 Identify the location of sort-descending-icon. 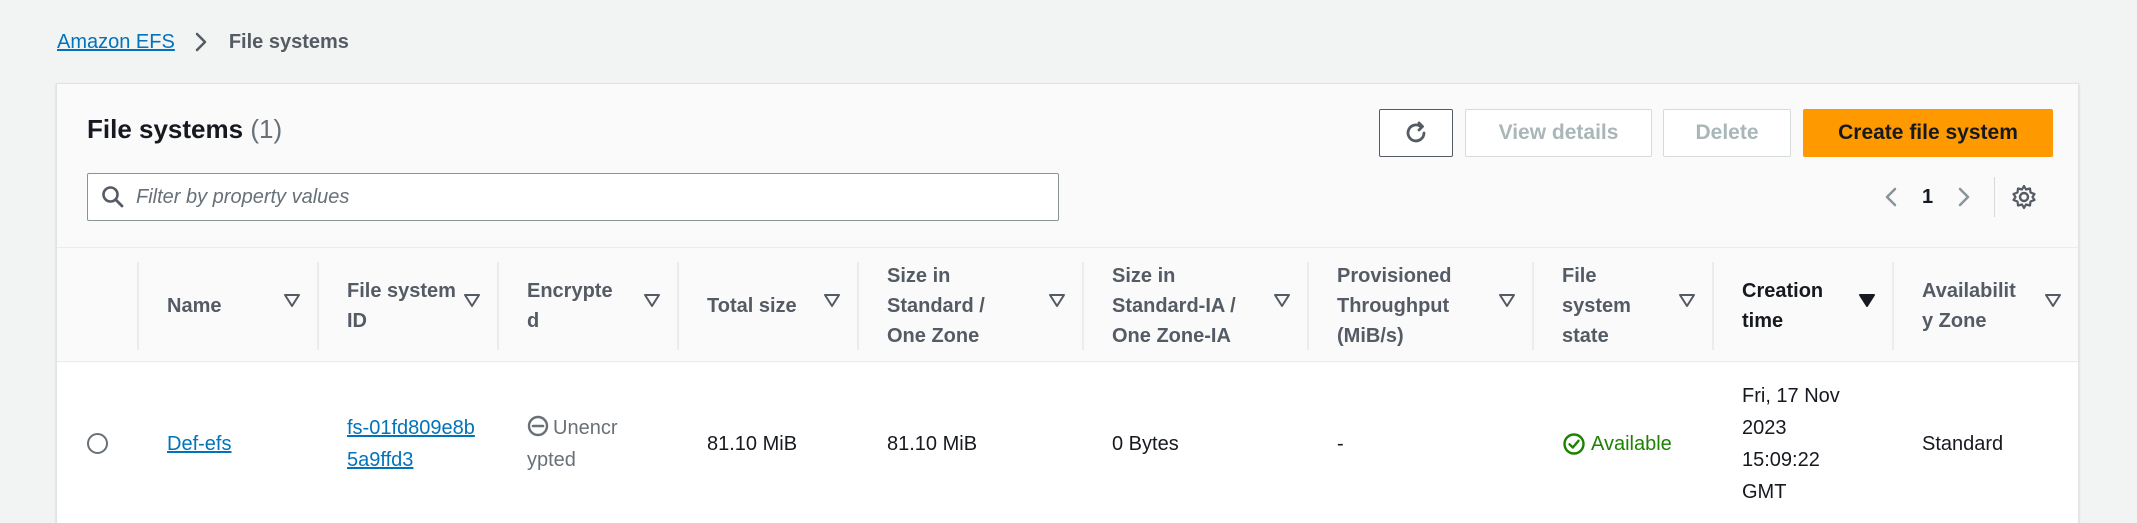
(1867, 300).